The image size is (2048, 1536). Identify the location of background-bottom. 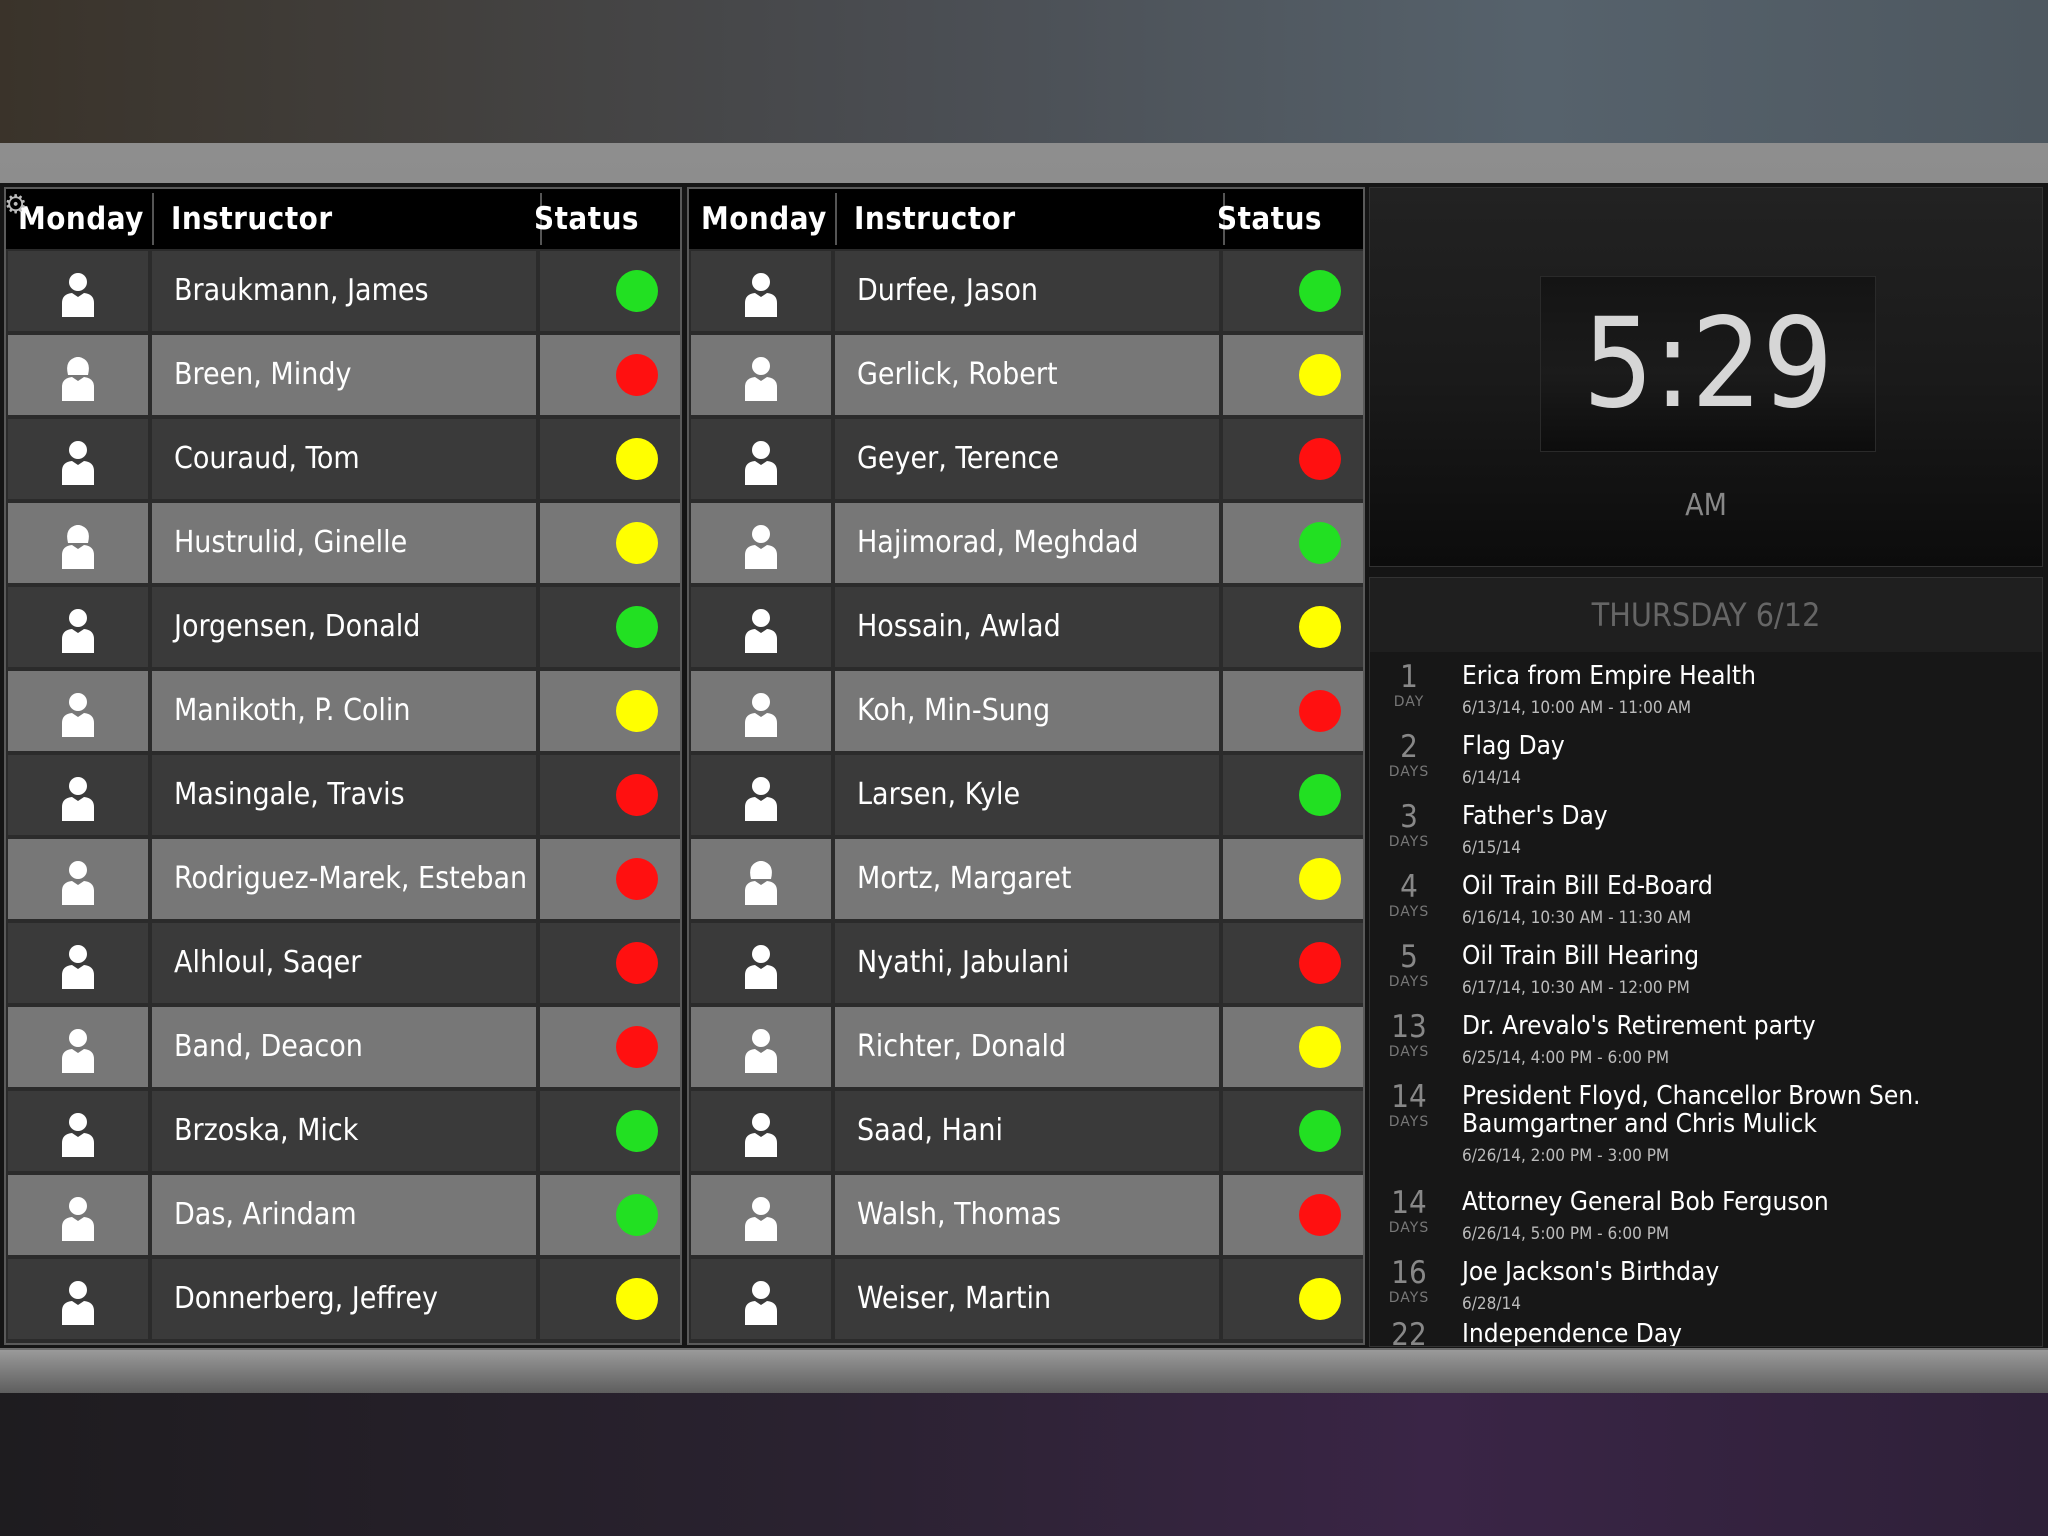
(1024, 1463).